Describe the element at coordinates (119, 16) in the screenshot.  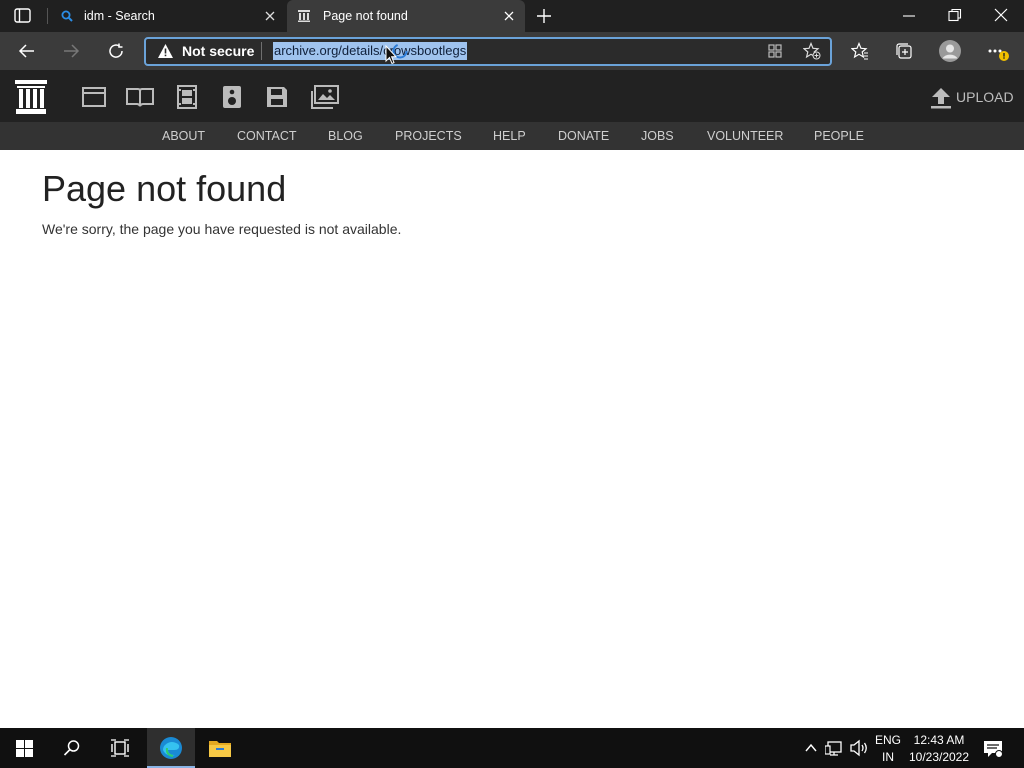
I see `tab-title: idm - Search` at that location.